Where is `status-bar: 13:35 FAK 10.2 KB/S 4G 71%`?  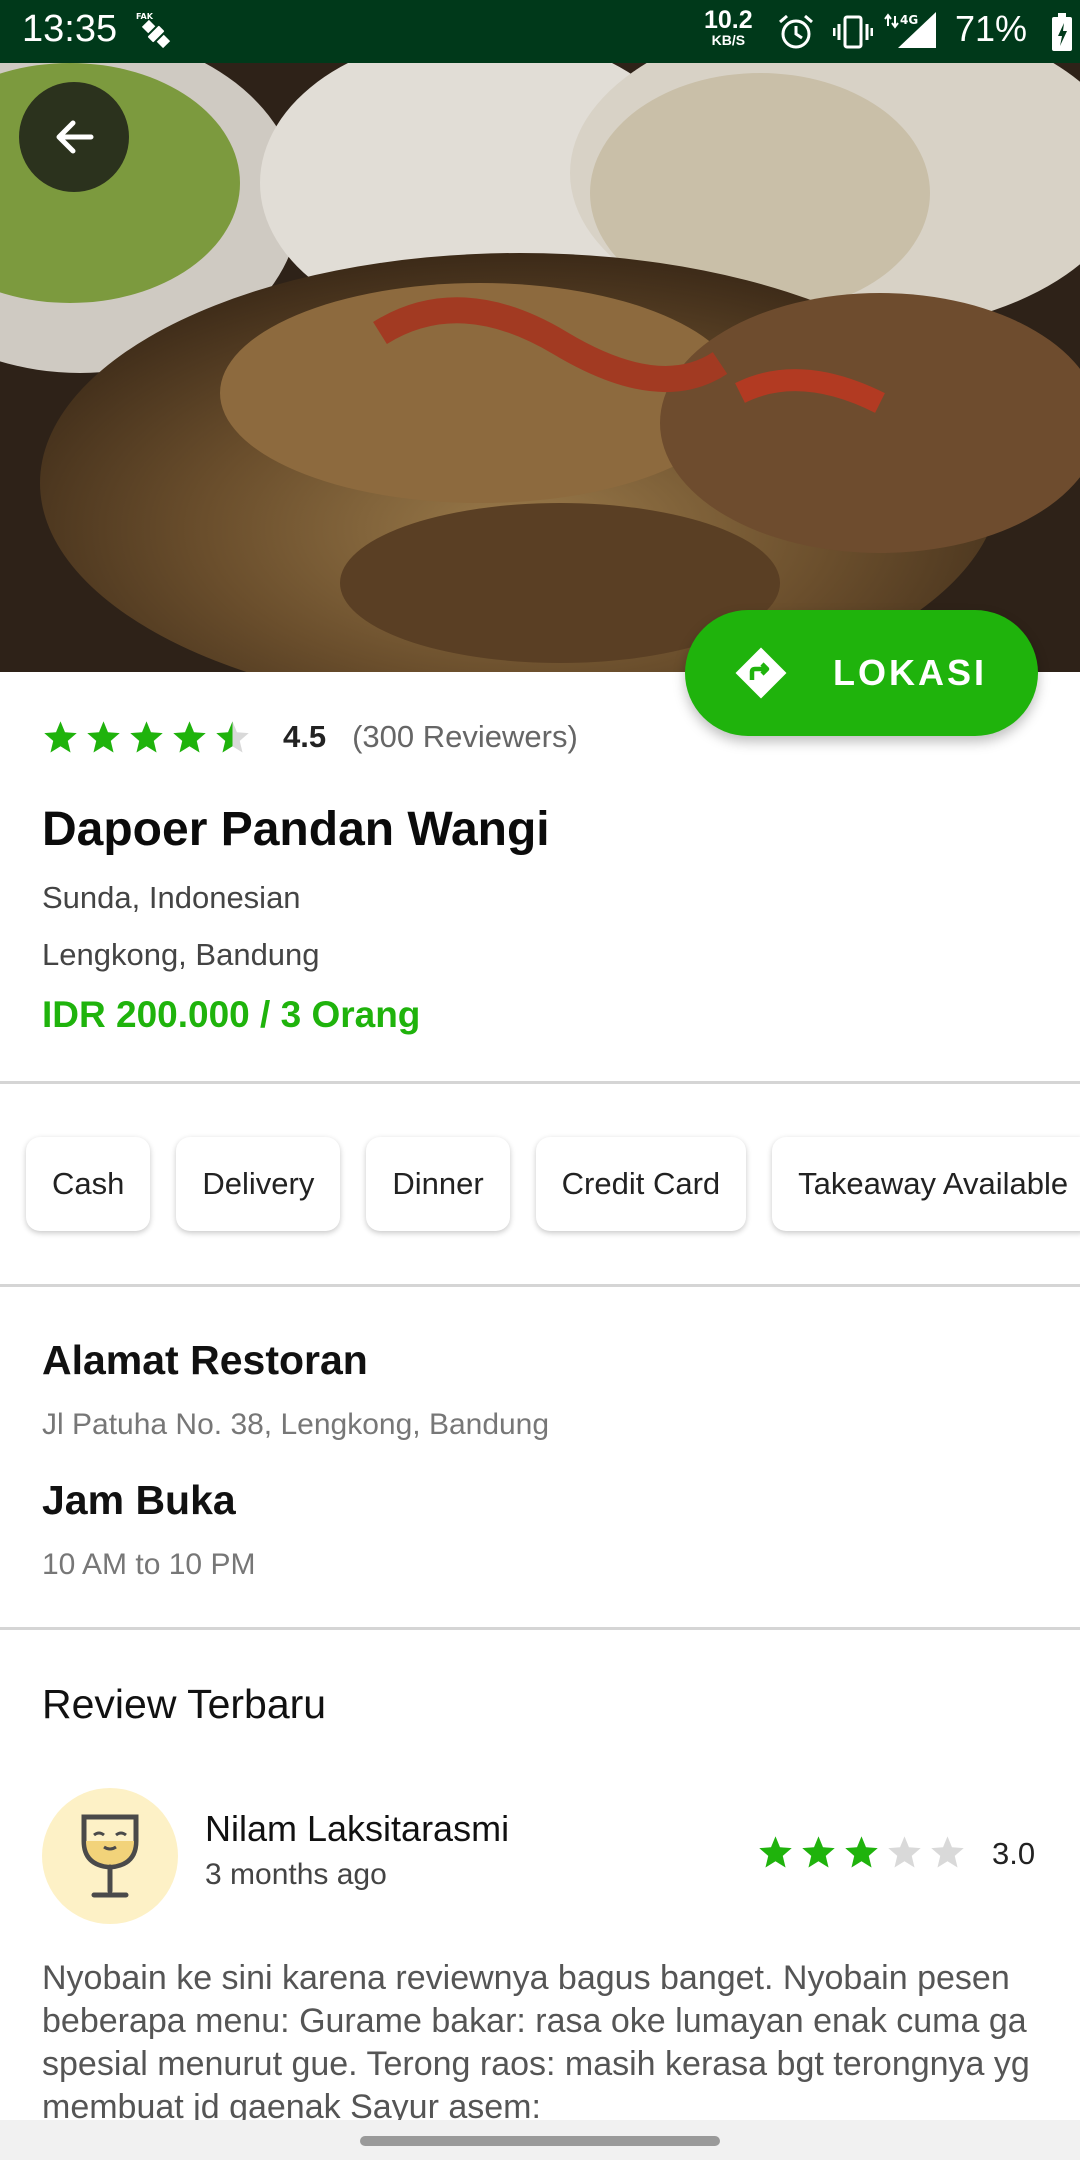 status-bar: 13:35 FAK 10.2 KB/S 4G 71% is located at coordinates (540, 31).